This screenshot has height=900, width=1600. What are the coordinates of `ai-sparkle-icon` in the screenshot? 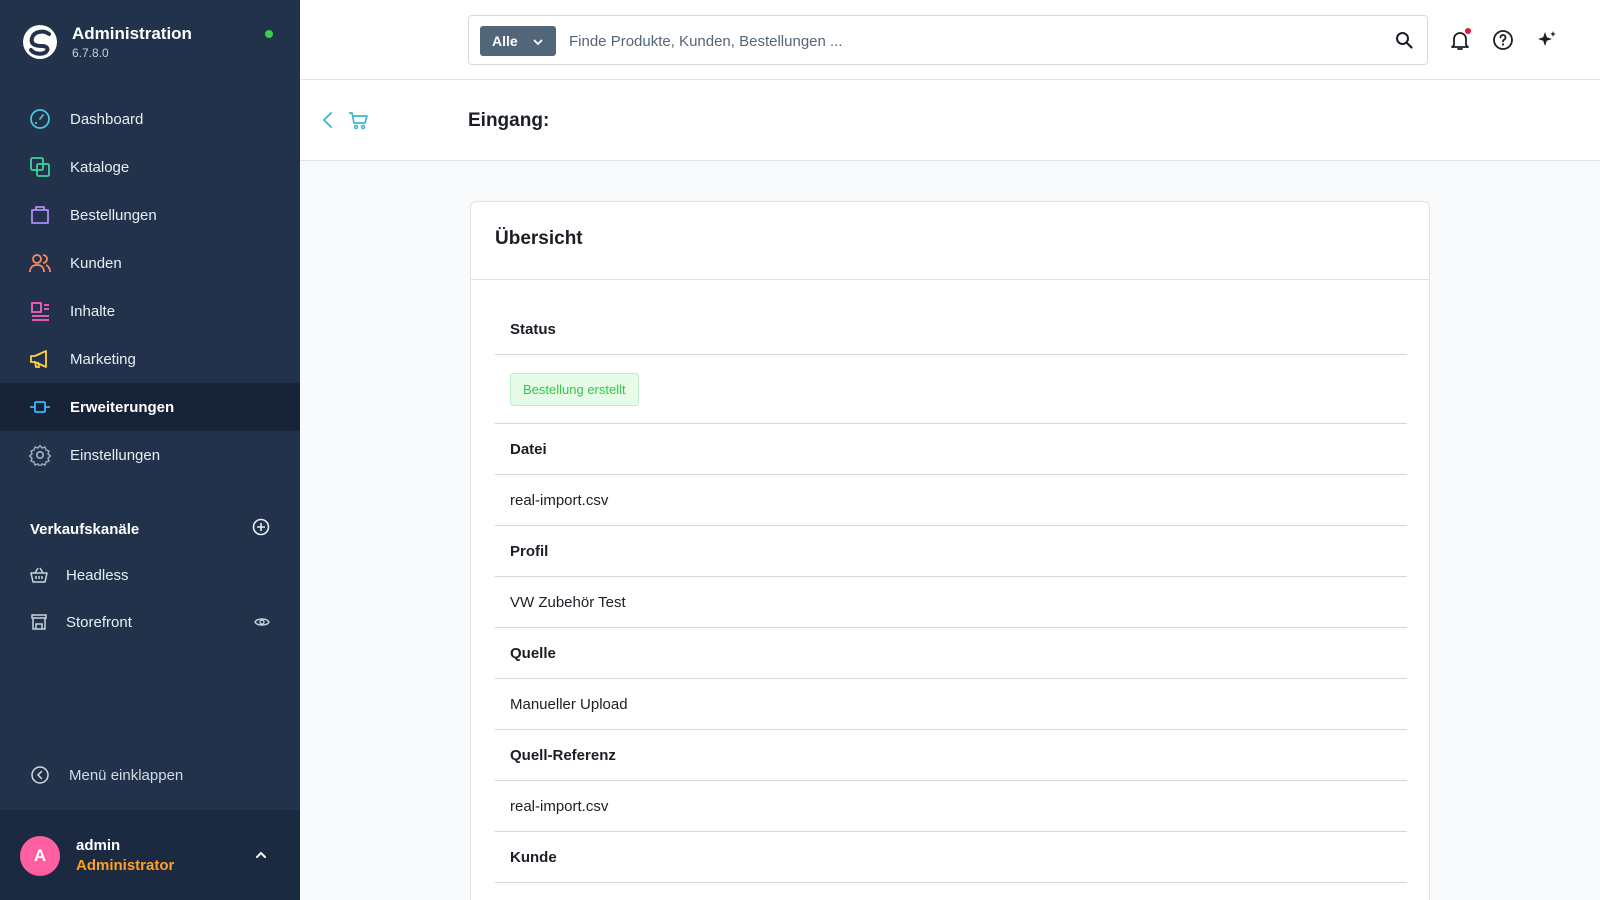 It's located at (1547, 40).